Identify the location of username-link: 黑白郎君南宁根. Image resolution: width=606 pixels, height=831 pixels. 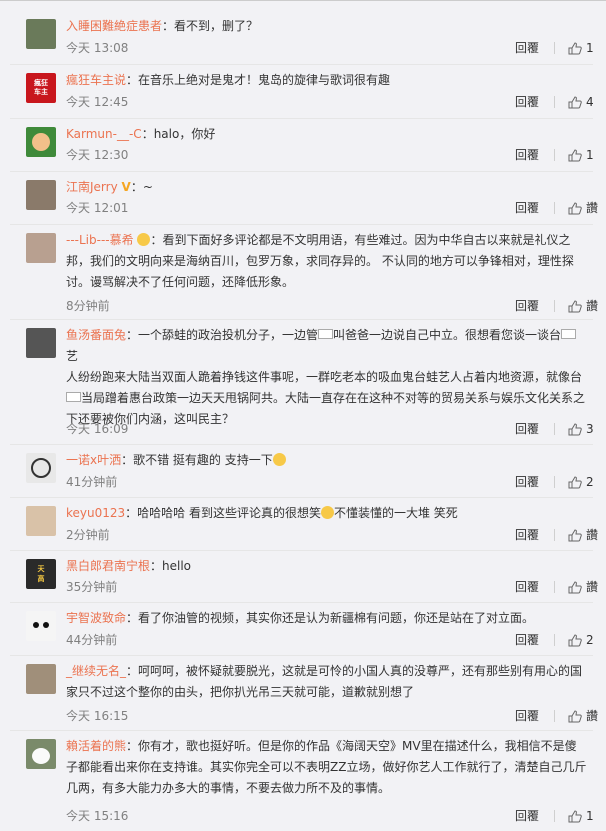
(108, 566).